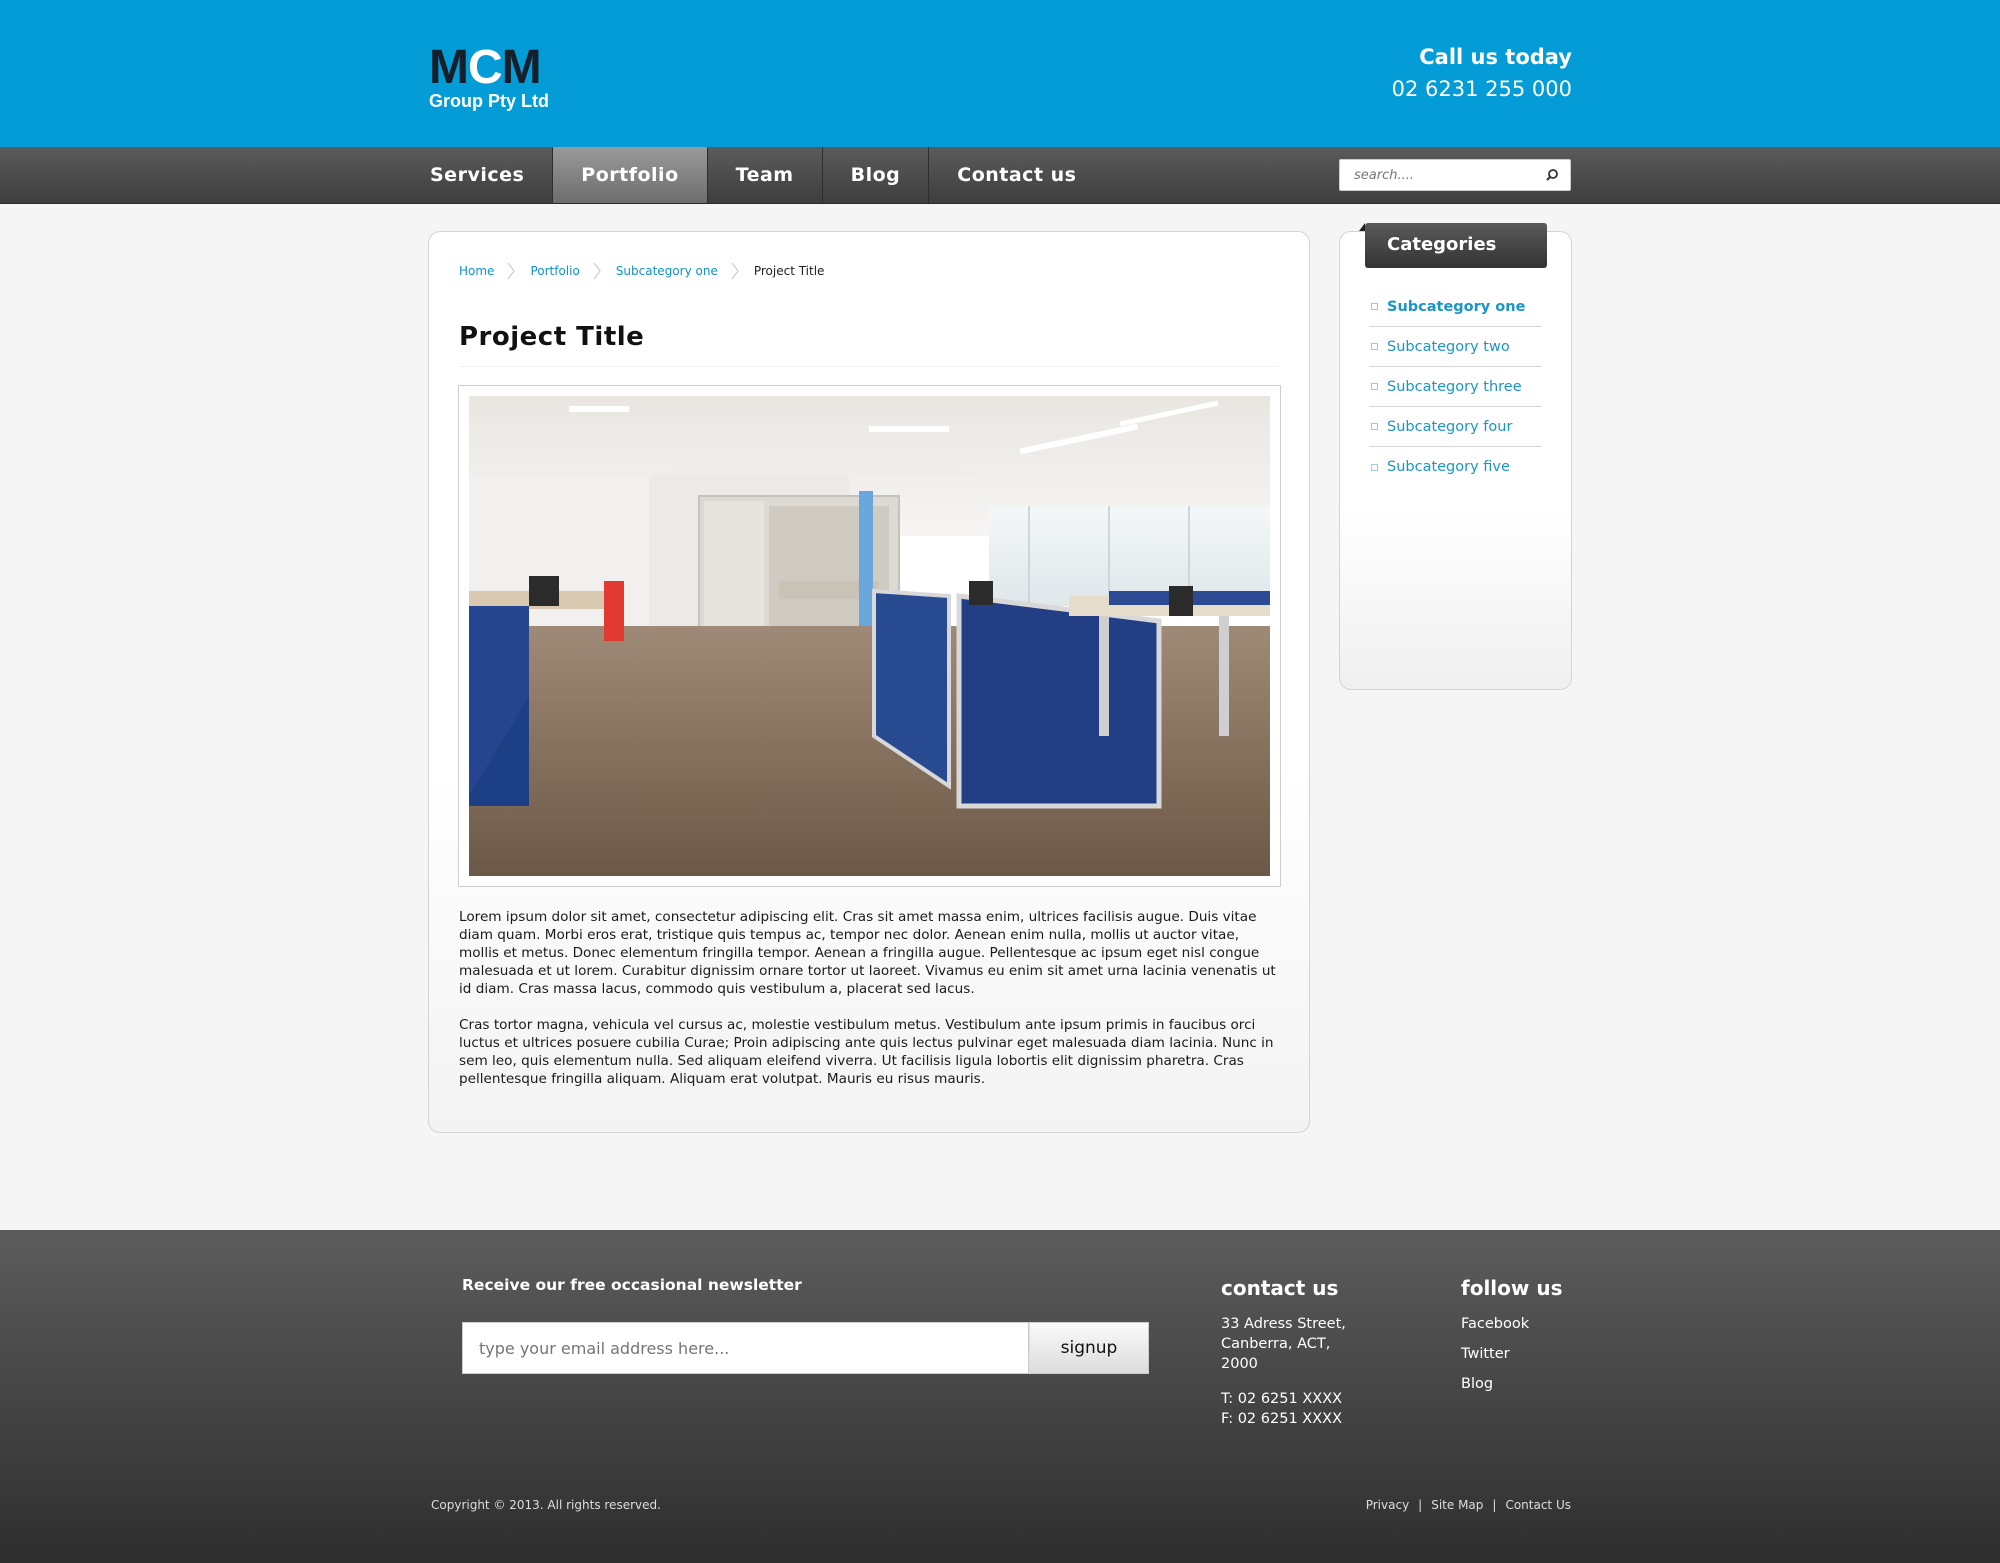 This screenshot has height=1563, width=2000. Describe the element at coordinates (765, 175) in the screenshot. I see `nav-item-team: Team` at that location.